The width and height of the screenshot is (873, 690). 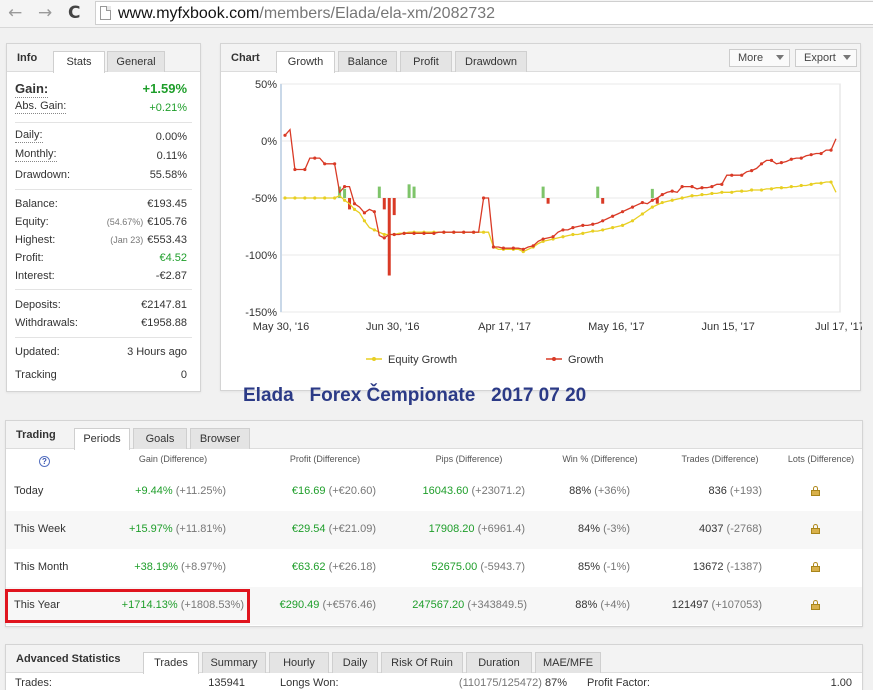 What do you see at coordinates (136, 61) in the screenshot?
I see `tab-general: General` at bounding box center [136, 61].